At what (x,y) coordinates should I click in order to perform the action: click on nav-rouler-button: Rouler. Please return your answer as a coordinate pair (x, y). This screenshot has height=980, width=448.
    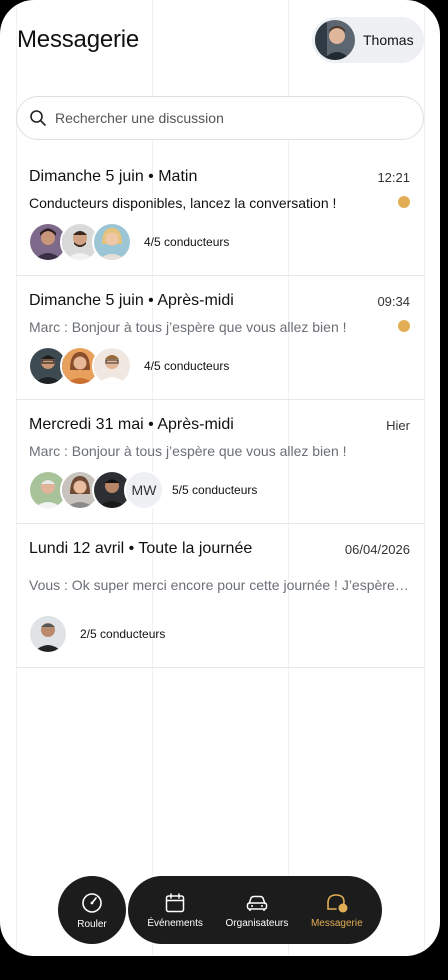
    Looking at the image, I should click on (92, 910).